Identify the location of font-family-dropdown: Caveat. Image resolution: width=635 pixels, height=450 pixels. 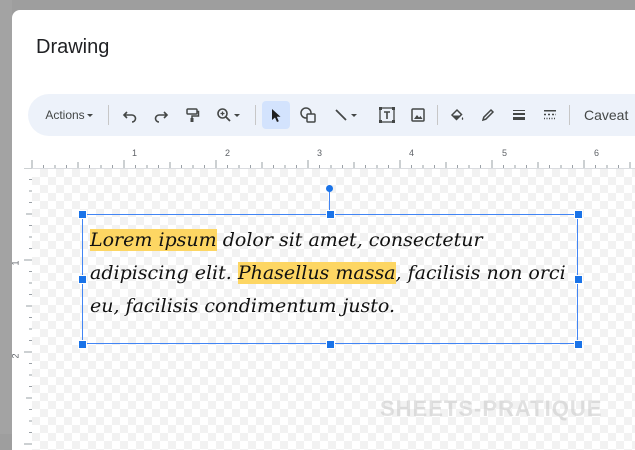
(609, 115).